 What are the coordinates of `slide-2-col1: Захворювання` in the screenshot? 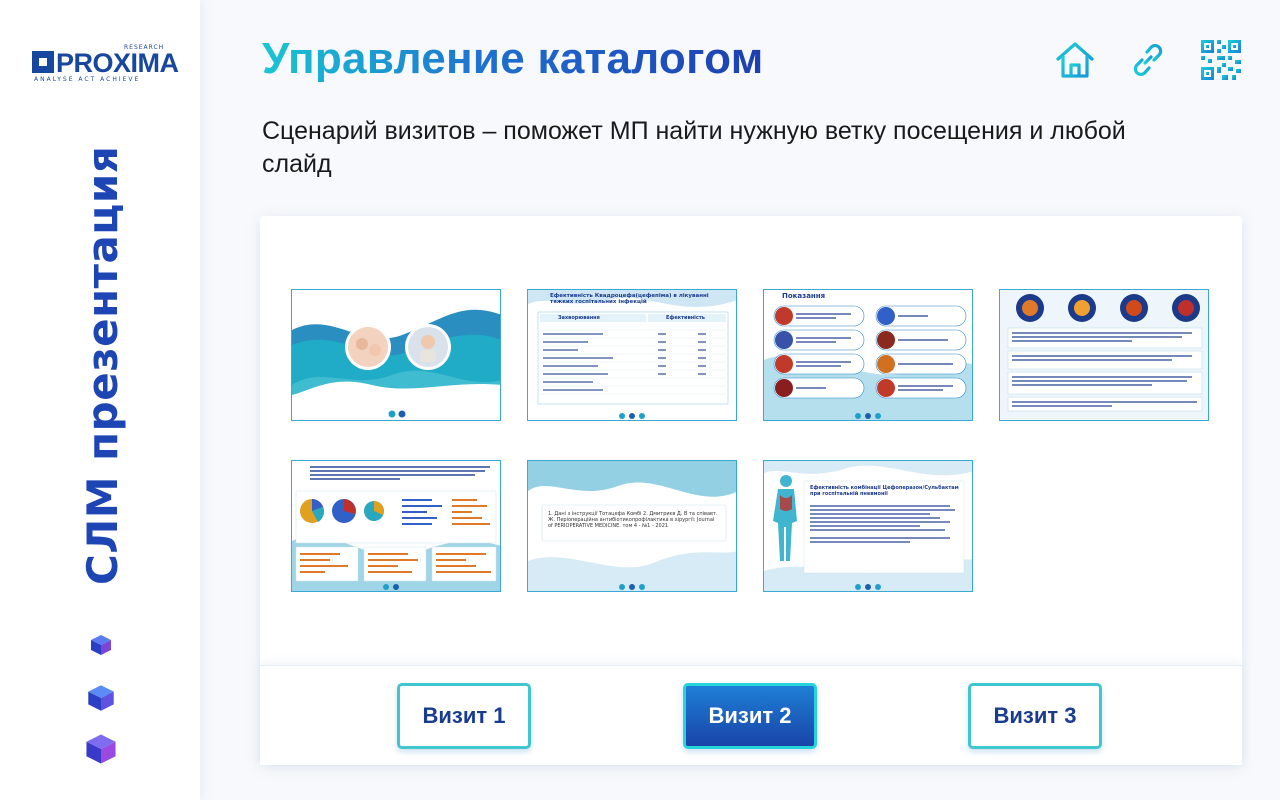 It's located at (579, 318).